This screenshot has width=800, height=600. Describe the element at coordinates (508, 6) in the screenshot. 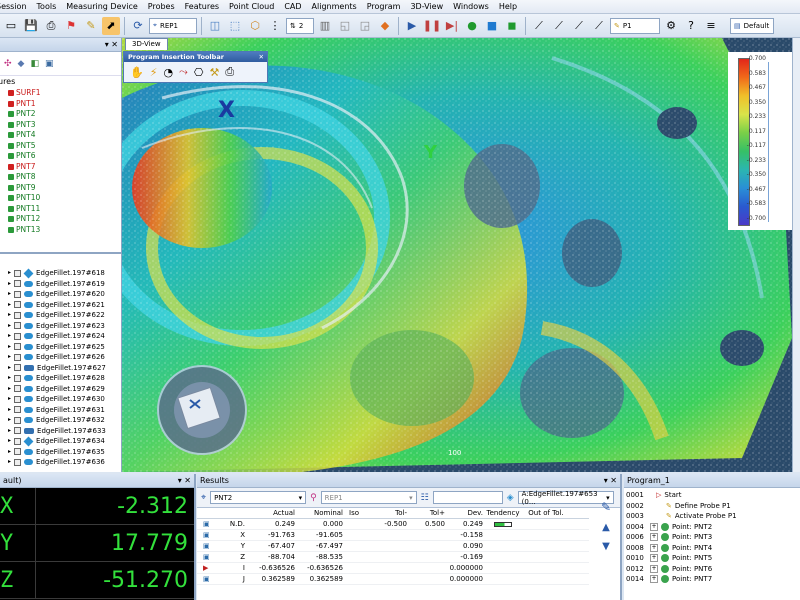

I see `menu-item-help: Help` at that location.